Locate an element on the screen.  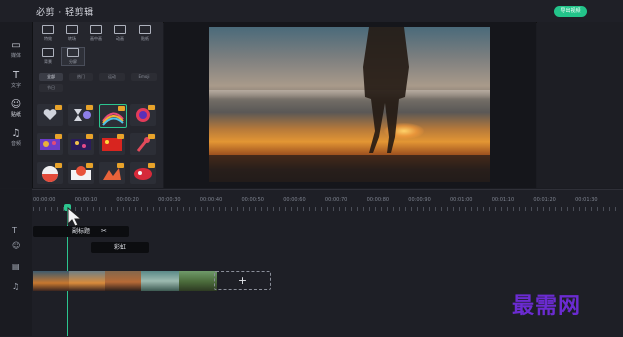
ruler-tick-label: 00:00:30 is located at coordinates (169, 200).